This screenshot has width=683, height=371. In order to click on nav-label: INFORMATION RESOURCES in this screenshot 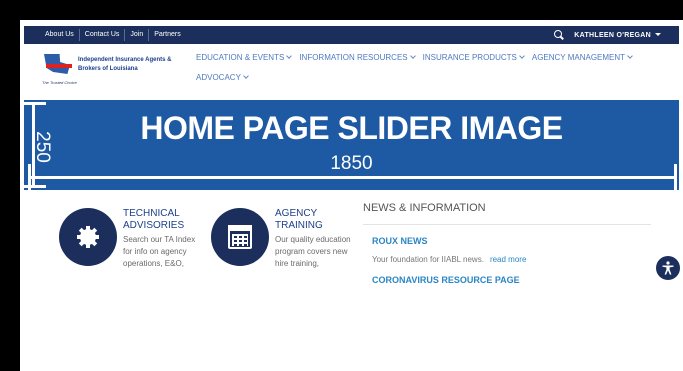, I will do `click(353, 57)`.